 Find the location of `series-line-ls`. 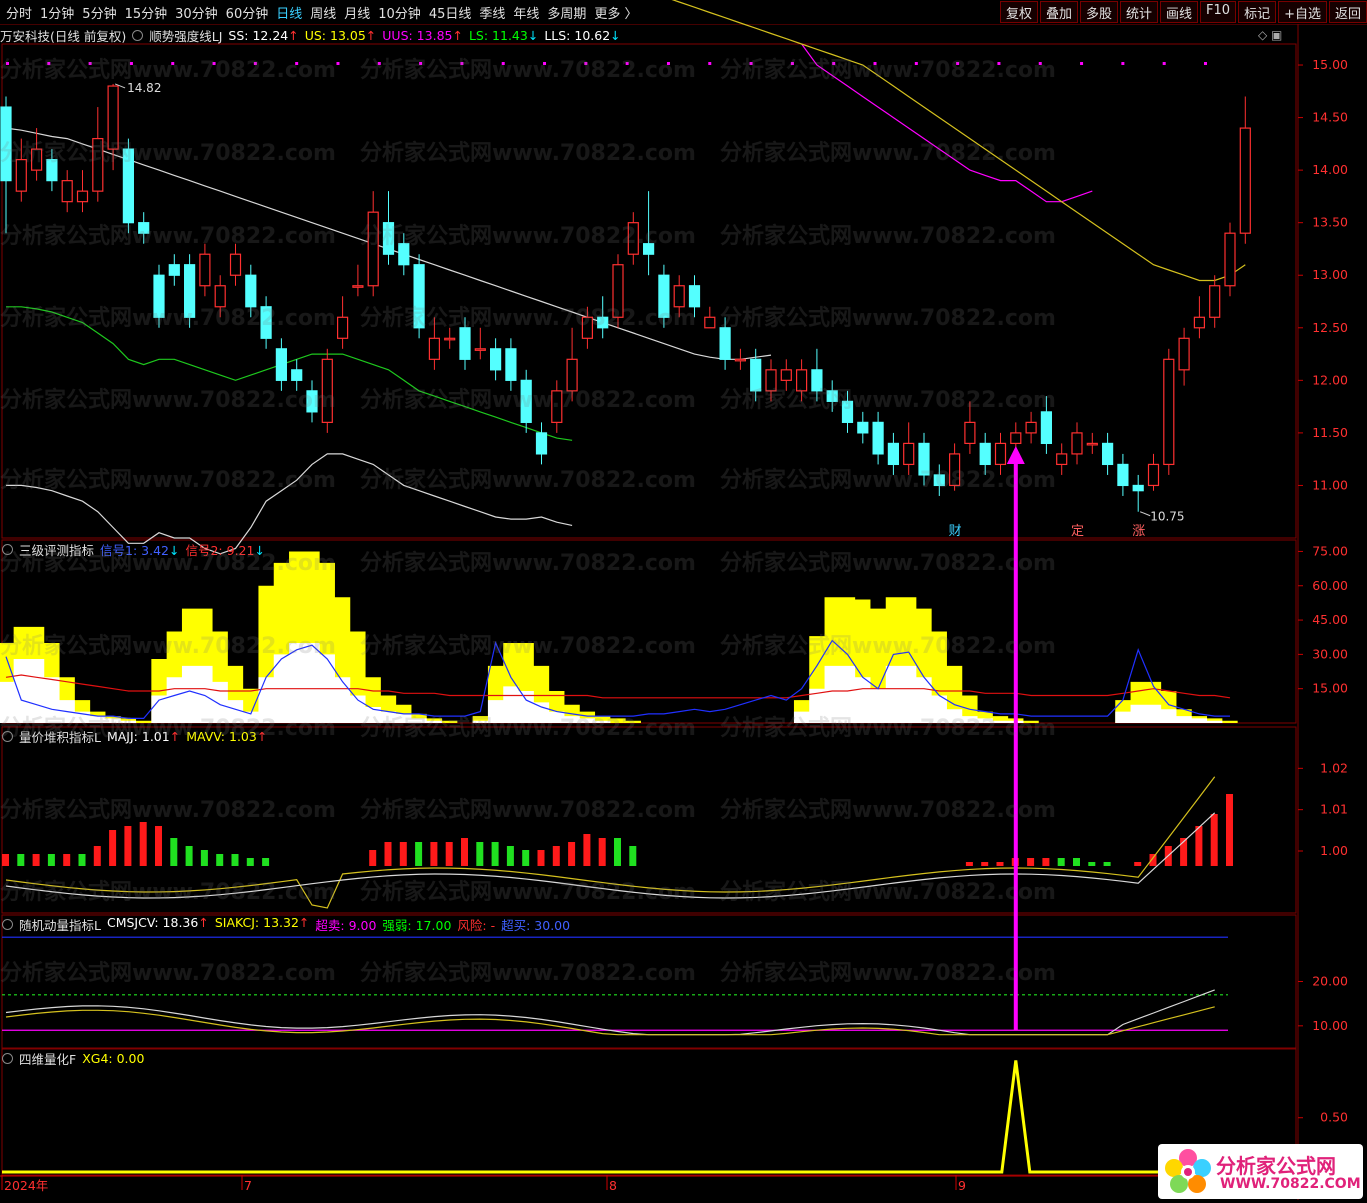

series-line-ls is located at coordinates (289, 373).